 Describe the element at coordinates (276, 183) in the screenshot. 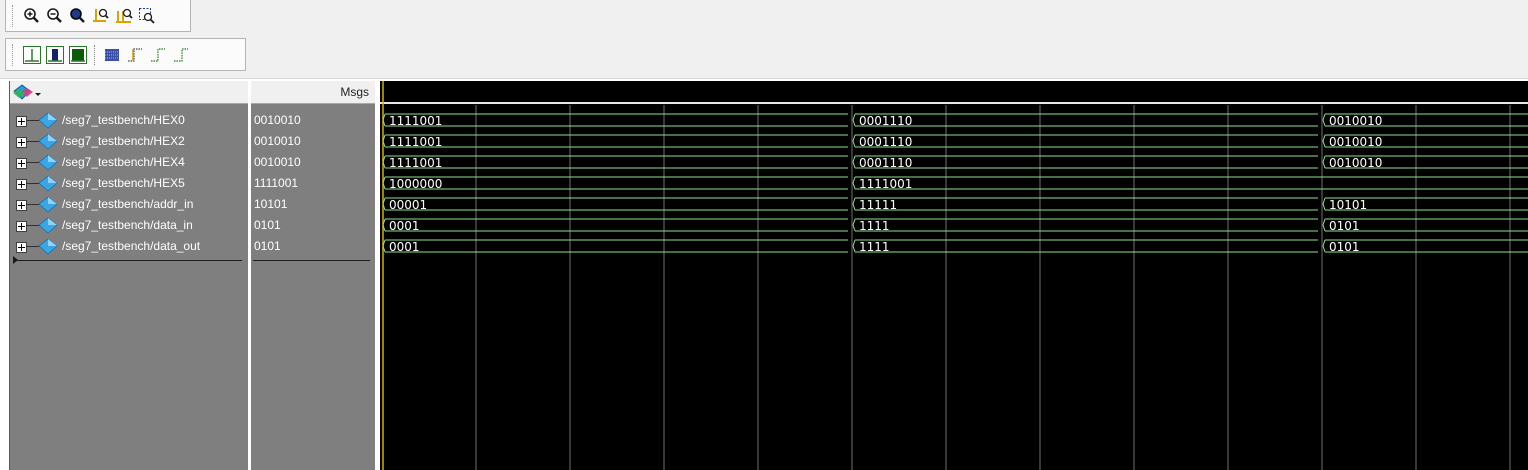

I see `signal-value: 1111001` at that location.